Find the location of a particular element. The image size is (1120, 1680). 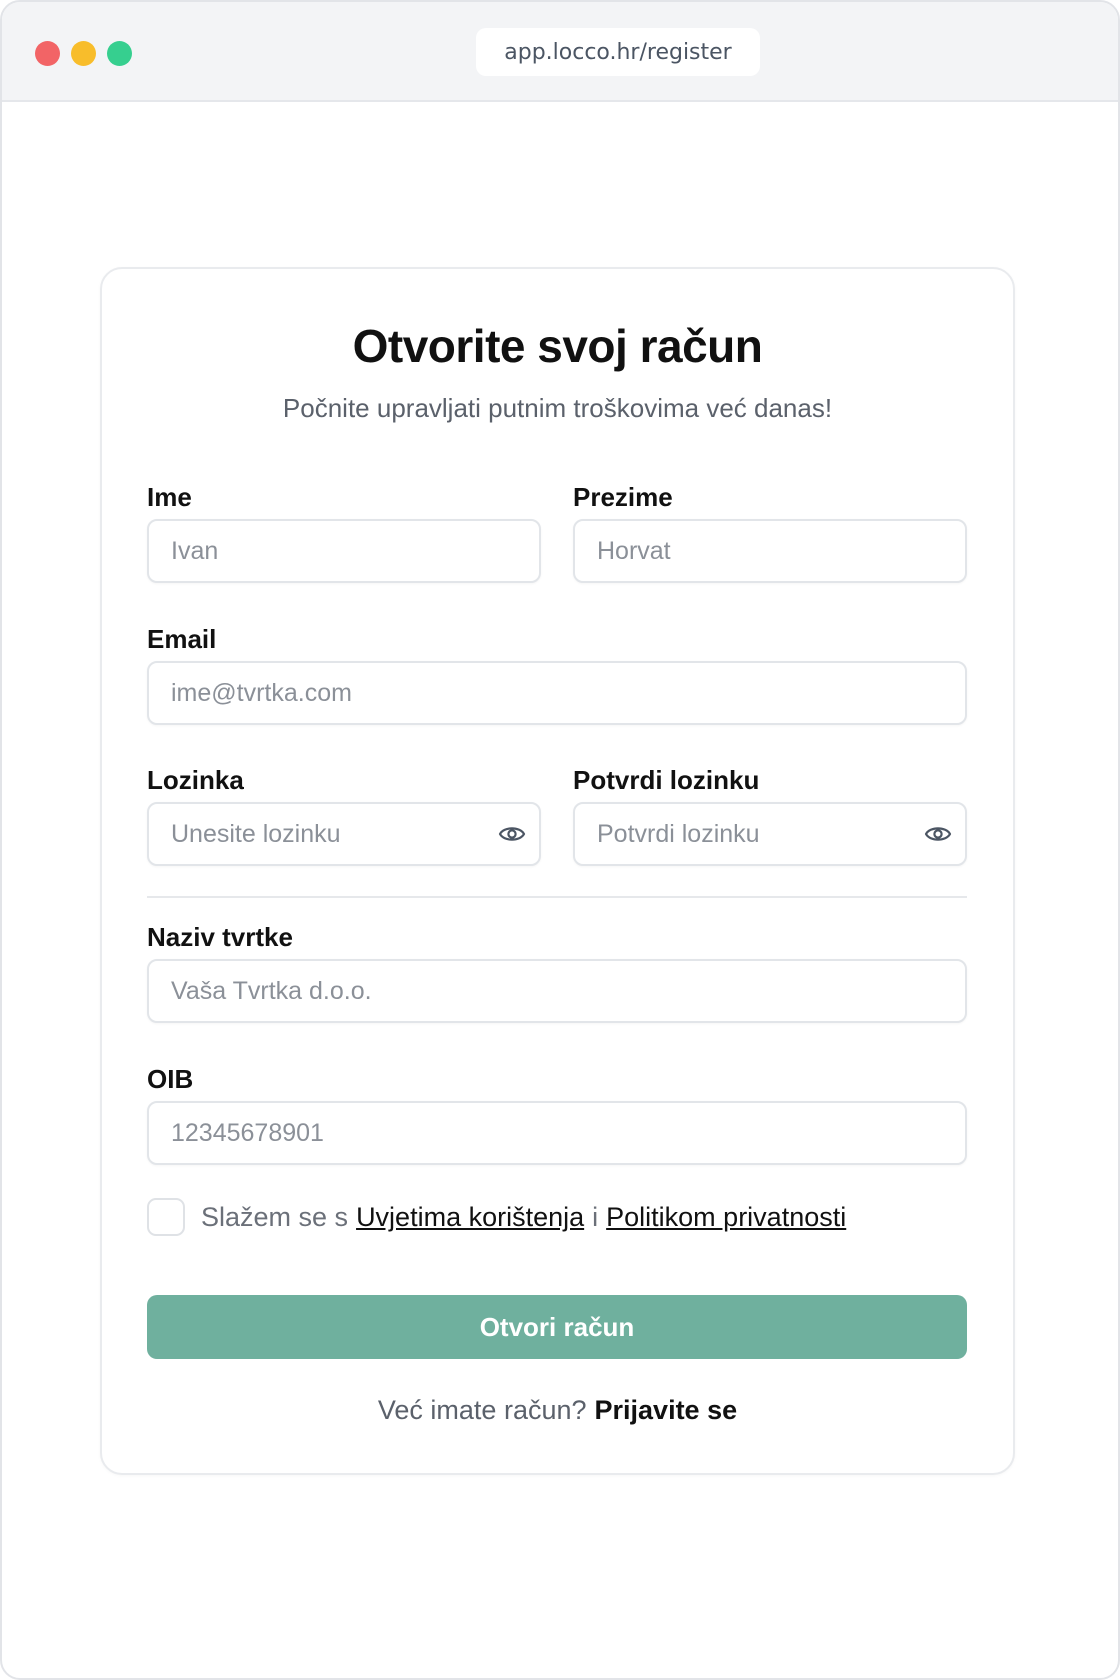

login-prompt: Već imate račun? is located at coordinates (482, 1410).